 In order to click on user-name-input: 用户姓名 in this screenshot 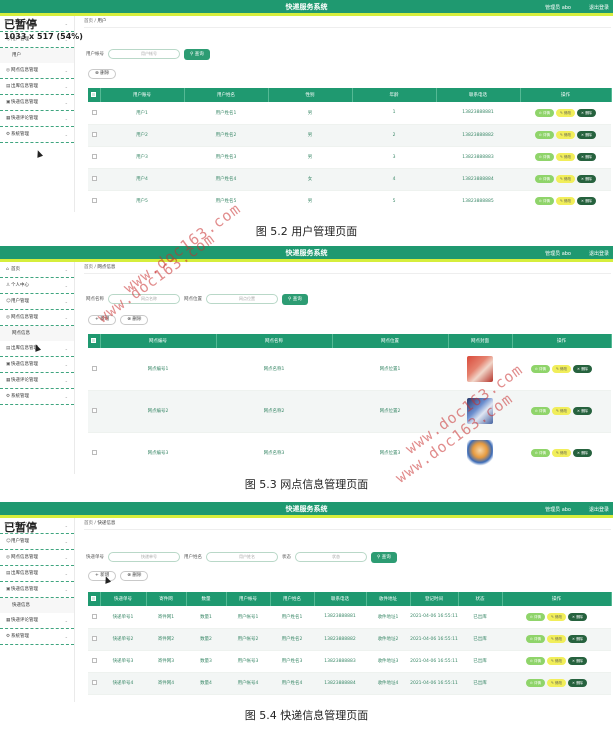, I will do `click(242, 557)`.